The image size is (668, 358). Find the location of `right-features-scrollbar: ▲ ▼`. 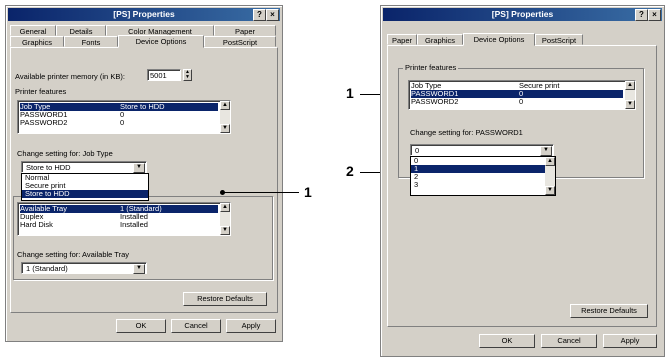

right-features-scrollbar: ▲ ▼ is located at coordinates (630, 95).